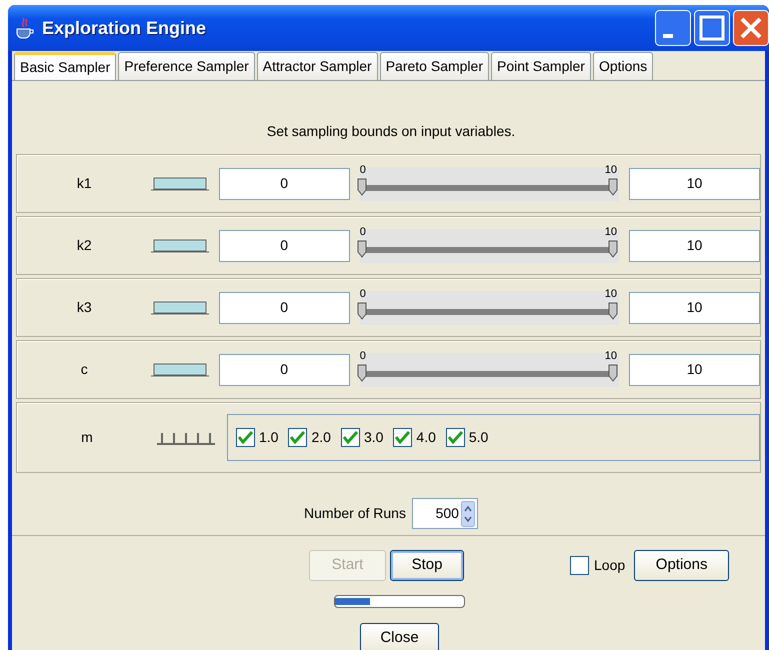 The width and height of the screenshot is (769, 650). What do you see at coordinates (673, 28) in the screenshot?
I see `minimize-button` at bounding box center [673, 28].